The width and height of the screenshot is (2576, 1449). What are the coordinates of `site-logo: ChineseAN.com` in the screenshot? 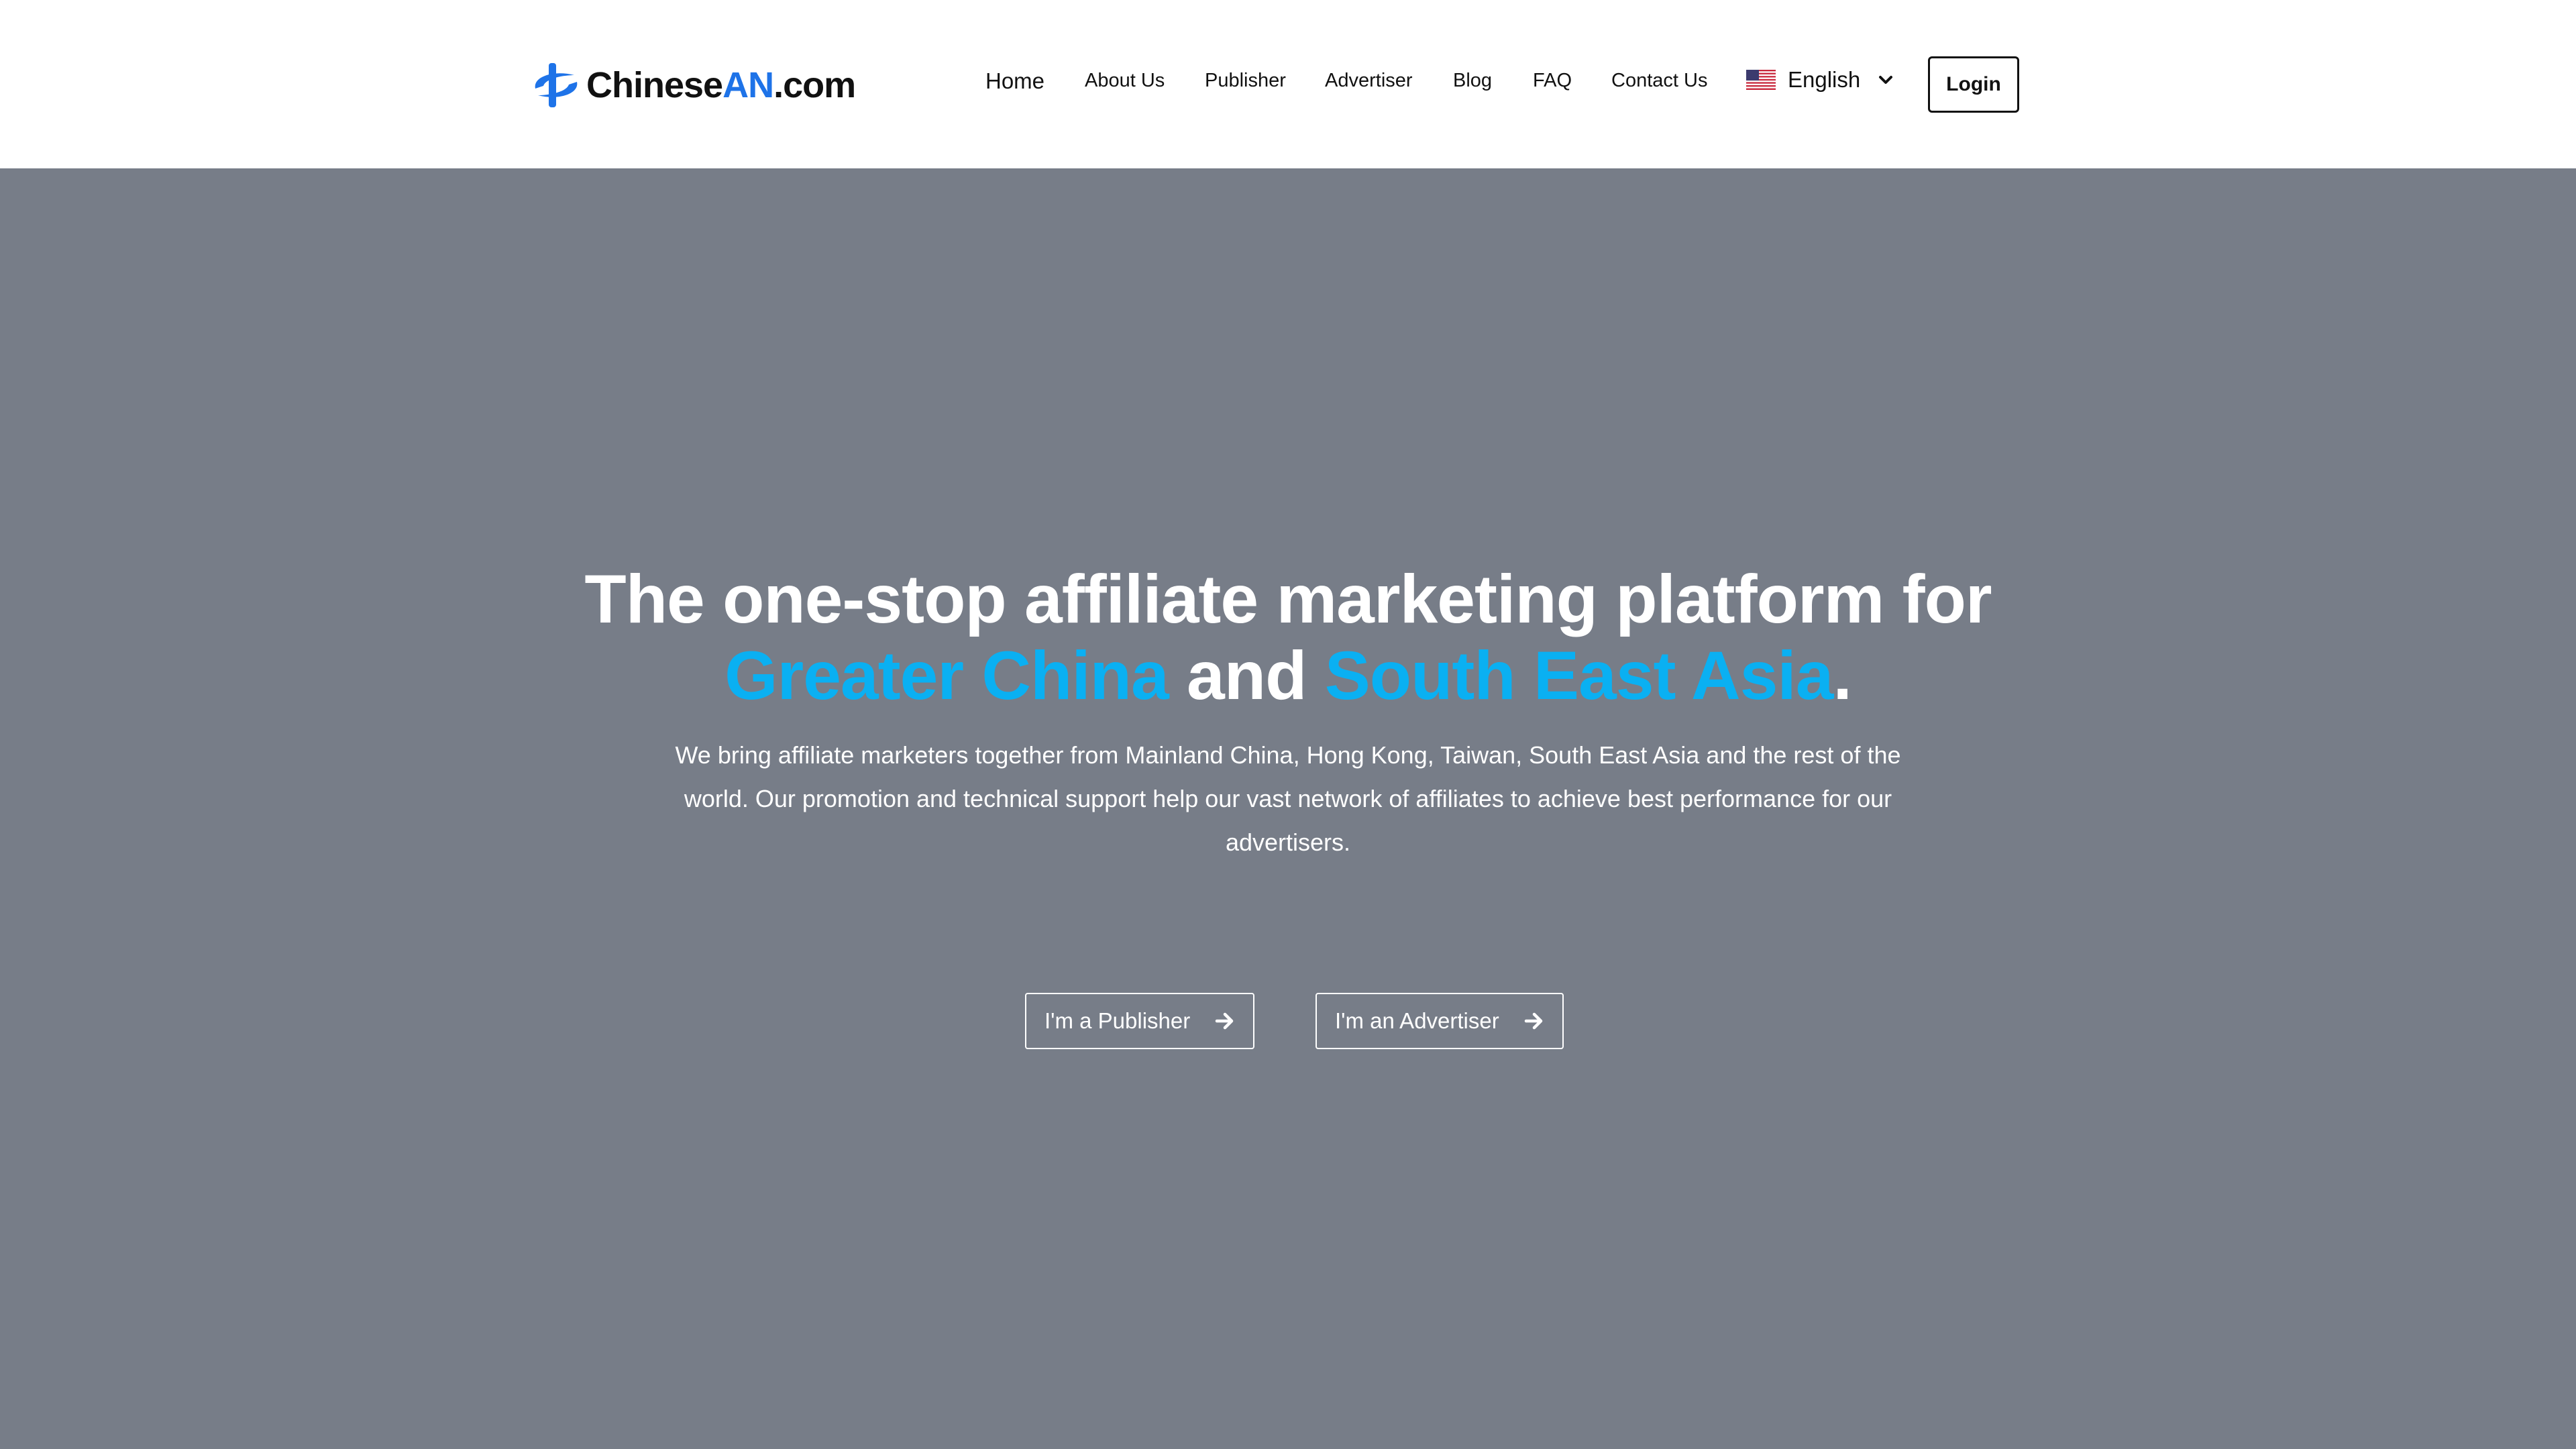 It's located at (693, 85).